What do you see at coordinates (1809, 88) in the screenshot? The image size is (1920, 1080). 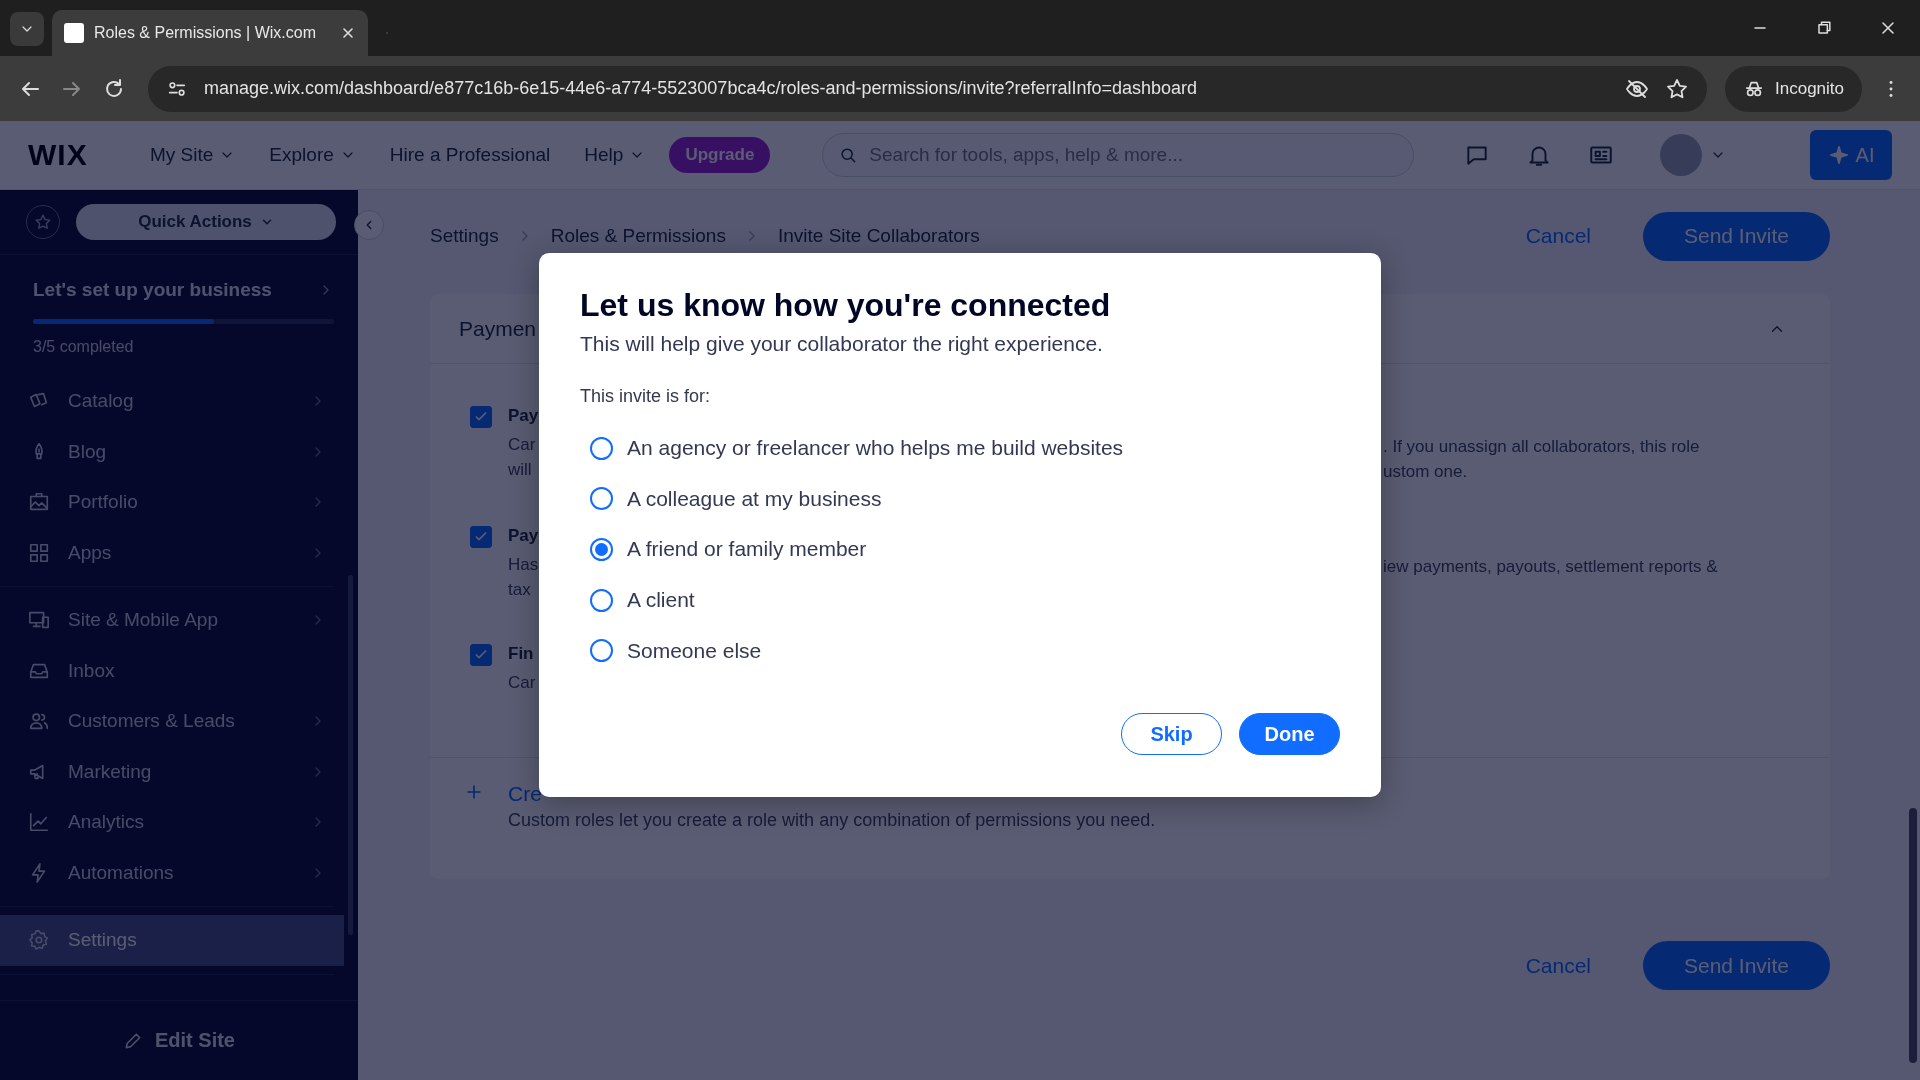 I see `incognito-label: Incognito` at bounding box center [1809, 88].